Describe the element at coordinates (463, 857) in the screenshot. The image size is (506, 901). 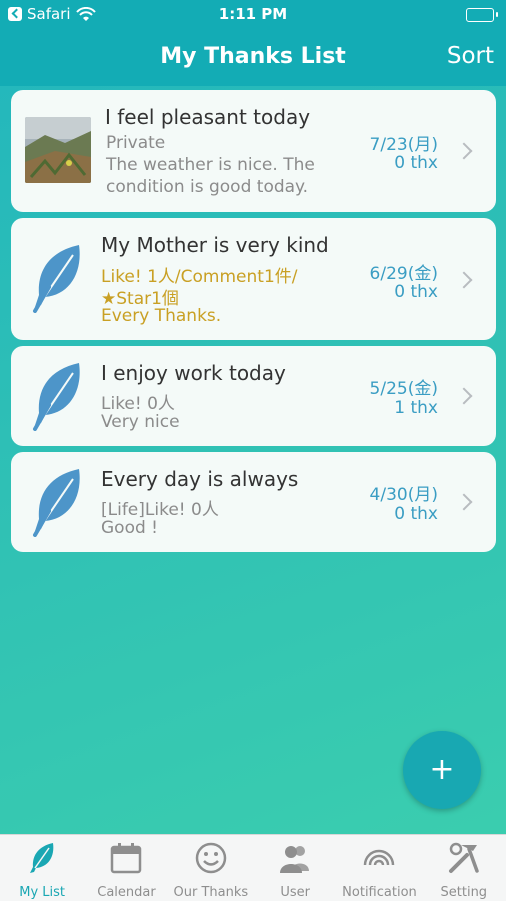
I see `tools-icon` at that location.